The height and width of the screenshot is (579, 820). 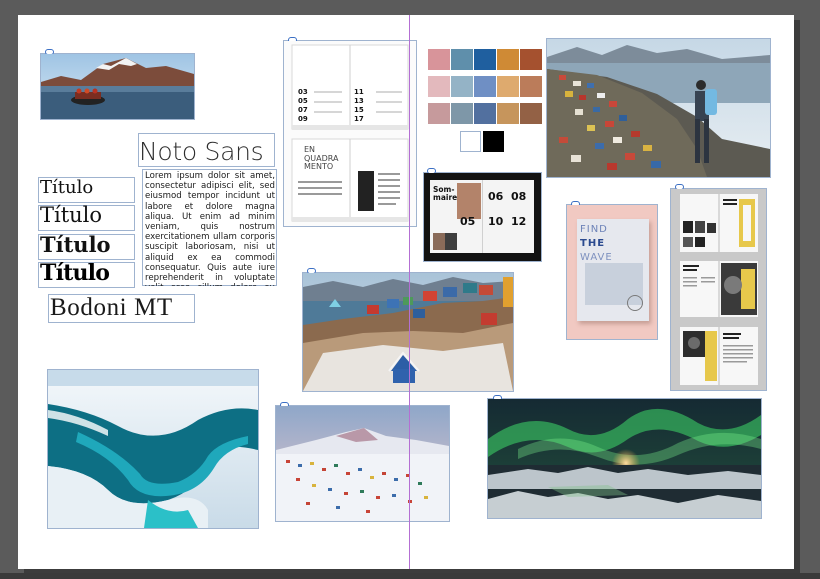 I want to click on find-the-wave-title: FIND THE WAVE, so click(x=596, y=244).